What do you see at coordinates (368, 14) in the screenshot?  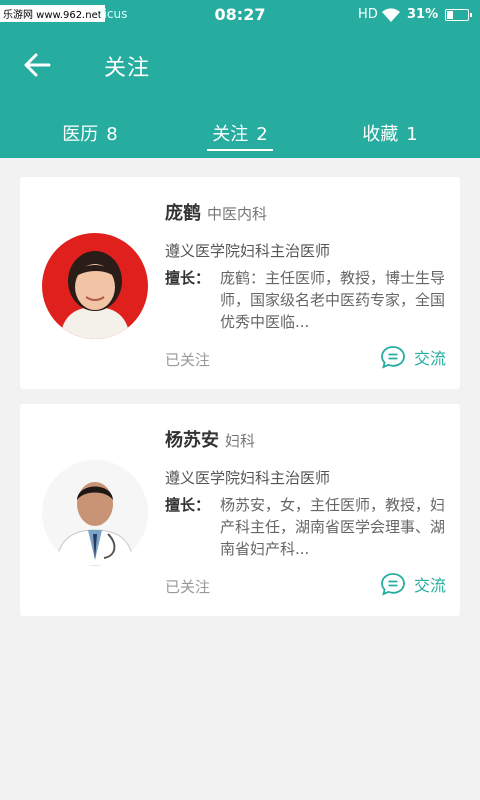 I see `network-type: HD` at bounding box center [368, 14].